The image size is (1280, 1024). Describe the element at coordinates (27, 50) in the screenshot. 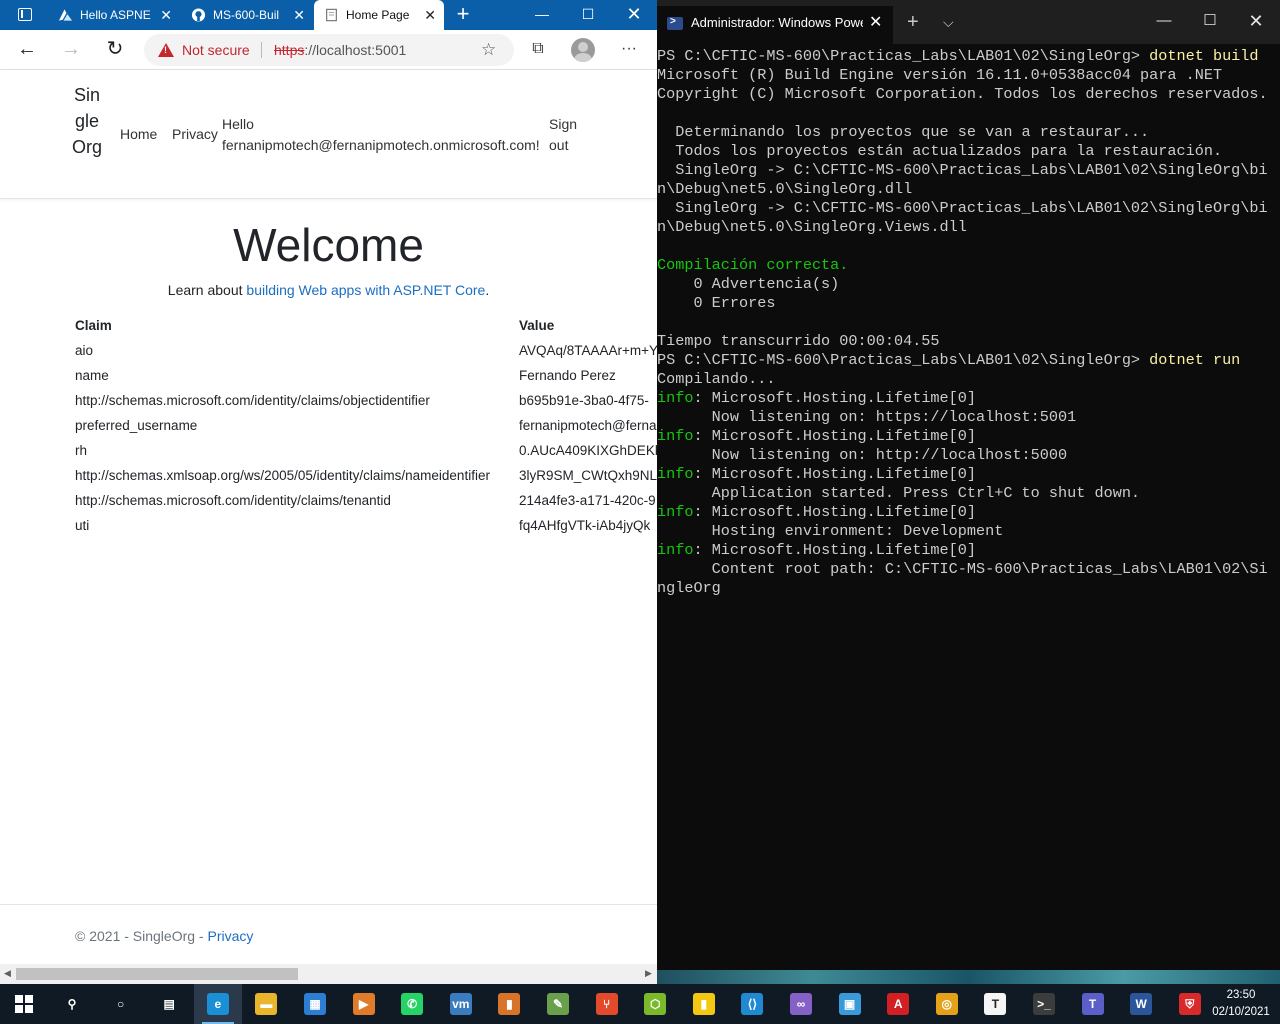

I see `back-button: ←` at that location.